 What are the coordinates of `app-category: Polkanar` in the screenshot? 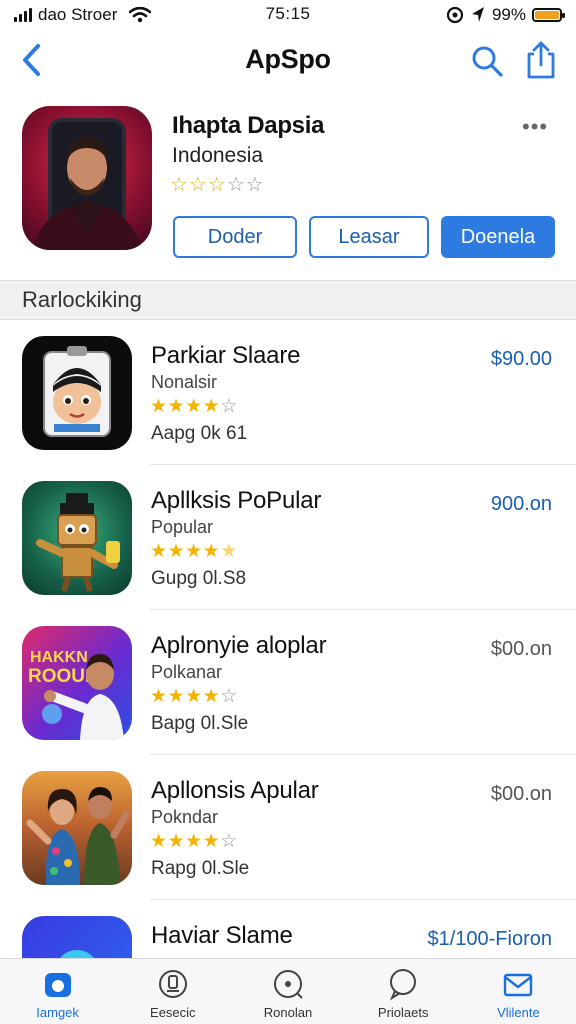 It's located at (187, 672).